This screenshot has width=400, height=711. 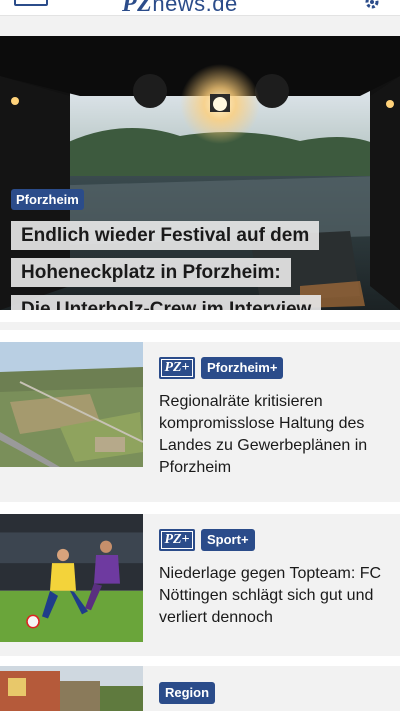 I want to click on logo-suffix: news.de, so click(x=195, y=8).